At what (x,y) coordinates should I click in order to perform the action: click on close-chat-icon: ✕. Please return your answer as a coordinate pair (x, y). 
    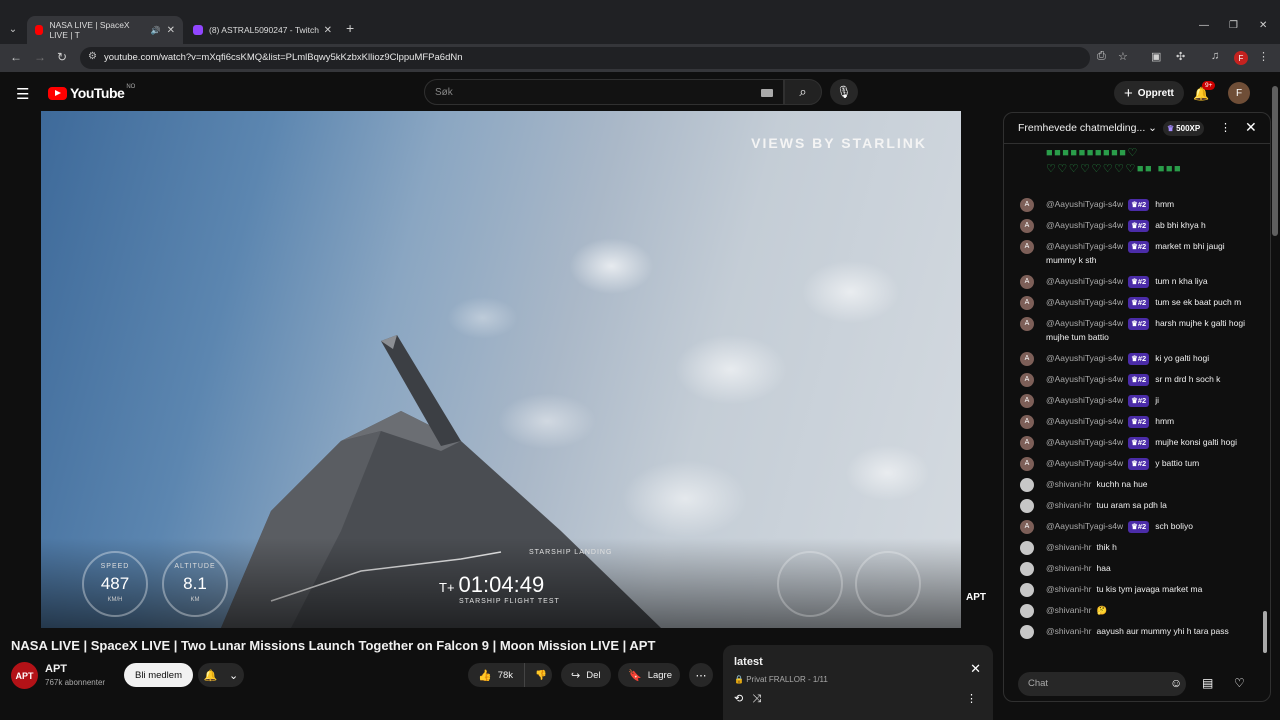
    Looking at the image, I should click on (1251, 127).